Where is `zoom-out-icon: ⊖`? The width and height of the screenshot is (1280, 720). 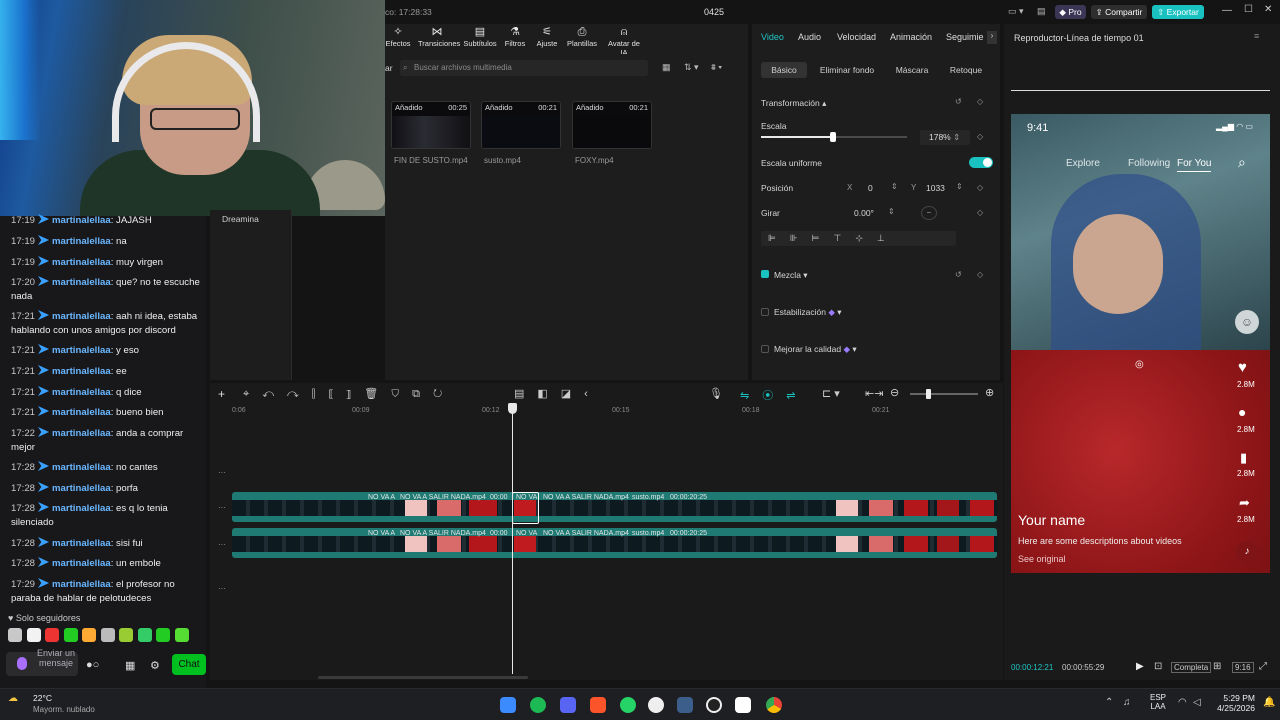
zoom-out-icon: ⊖ is located at coordinates (894, 392).